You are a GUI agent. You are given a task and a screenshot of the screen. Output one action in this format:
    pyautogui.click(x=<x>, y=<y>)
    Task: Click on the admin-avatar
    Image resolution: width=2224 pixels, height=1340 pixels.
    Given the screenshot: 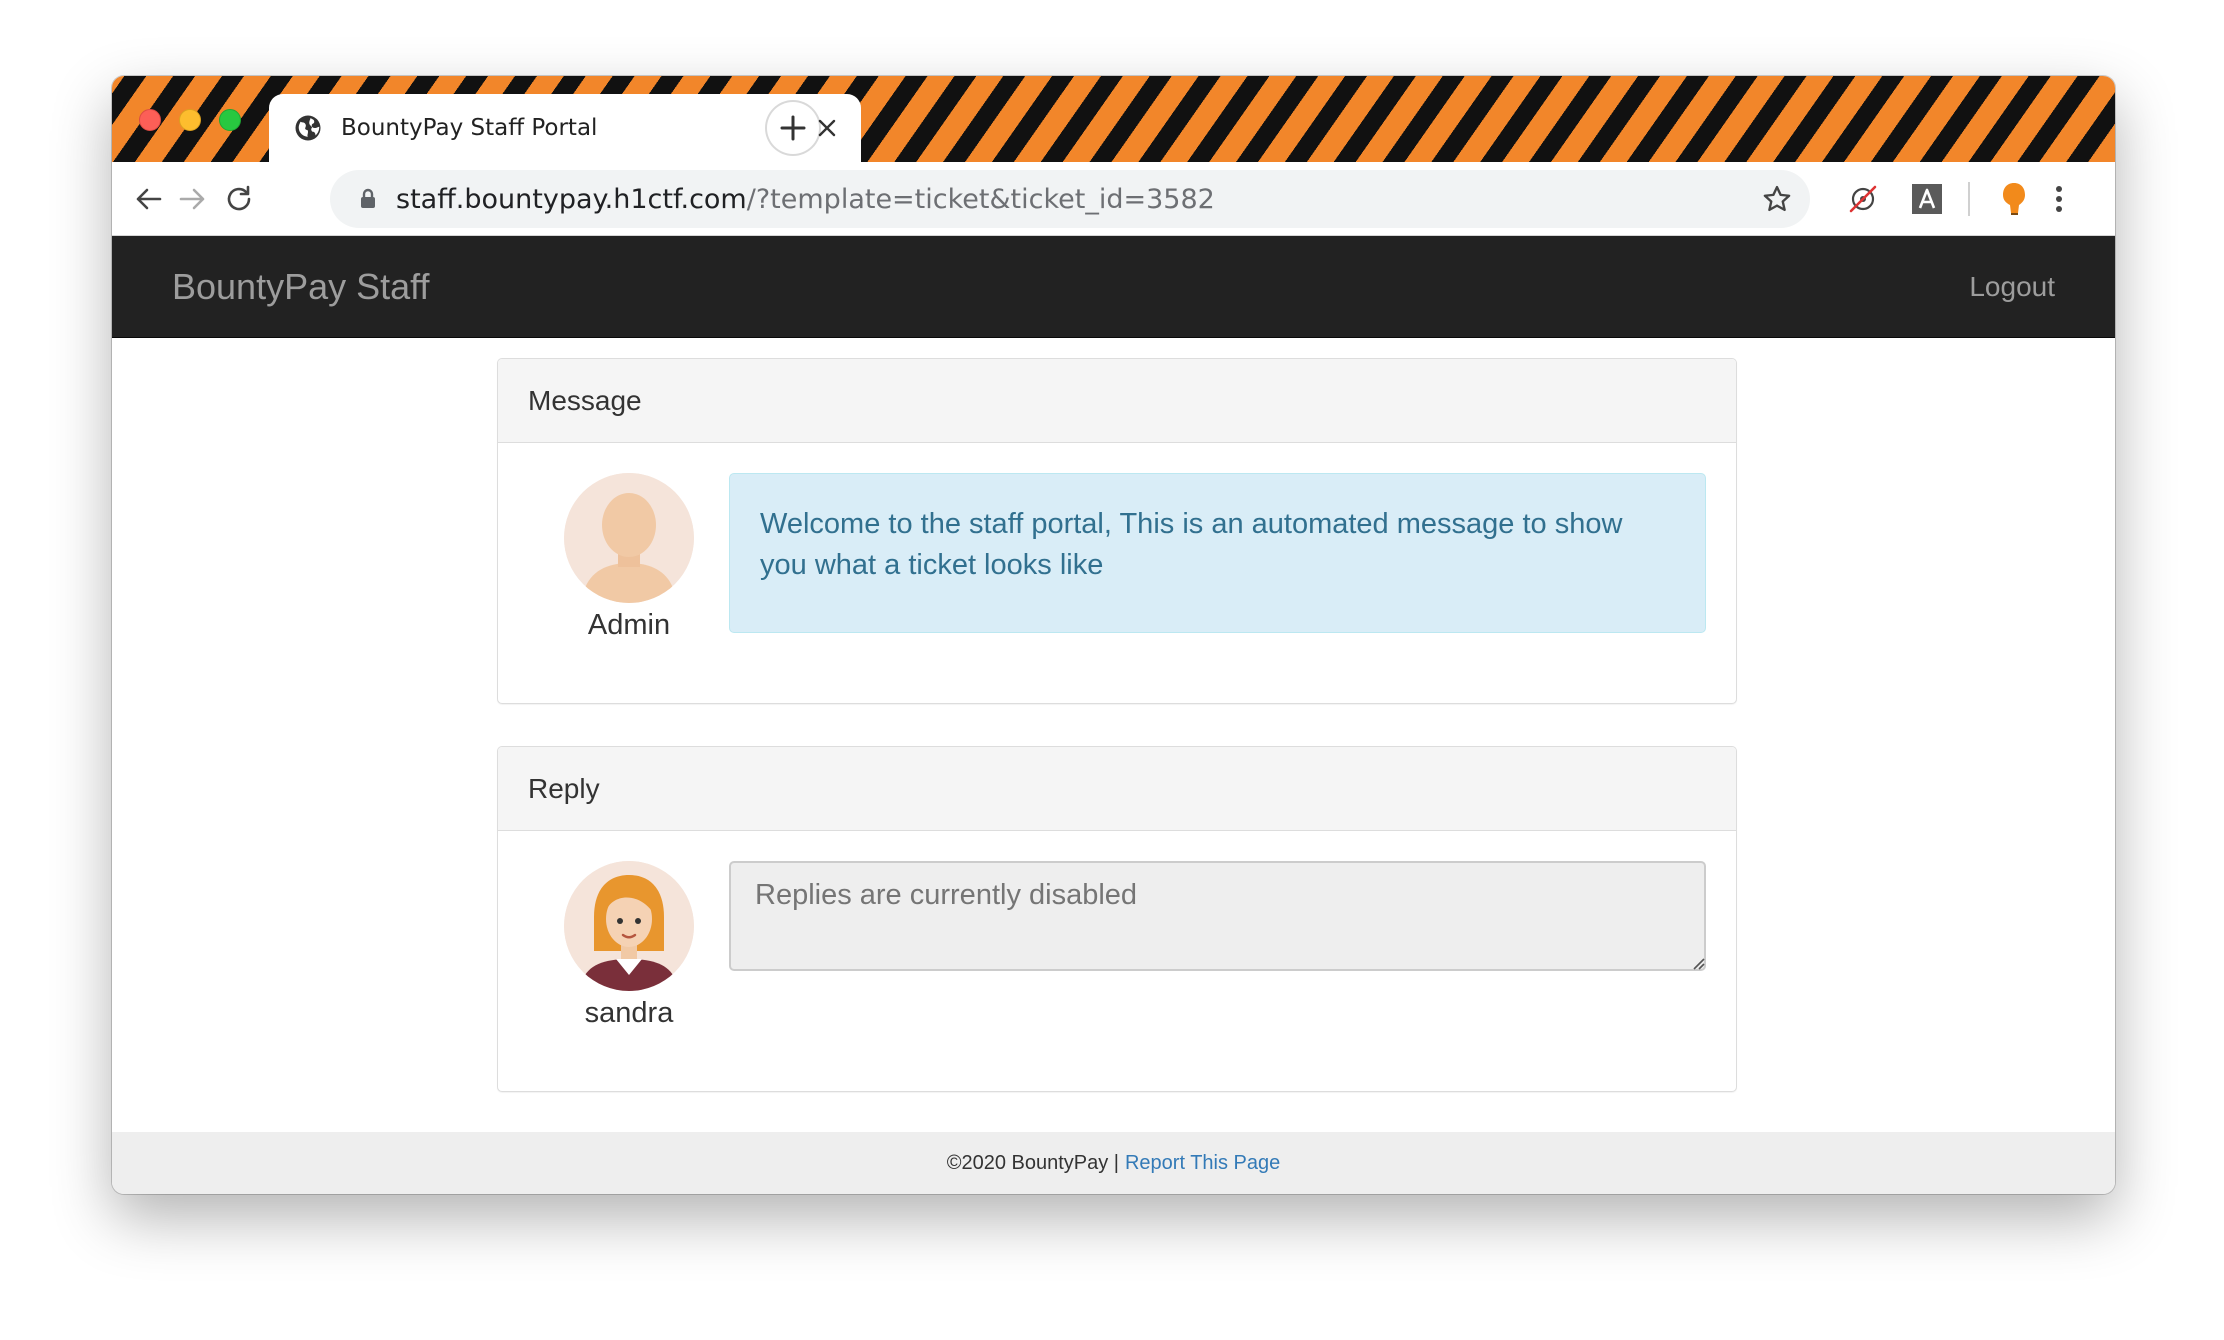 What is the action you would take?
    pyautogui.click(x=629, y=538)
    